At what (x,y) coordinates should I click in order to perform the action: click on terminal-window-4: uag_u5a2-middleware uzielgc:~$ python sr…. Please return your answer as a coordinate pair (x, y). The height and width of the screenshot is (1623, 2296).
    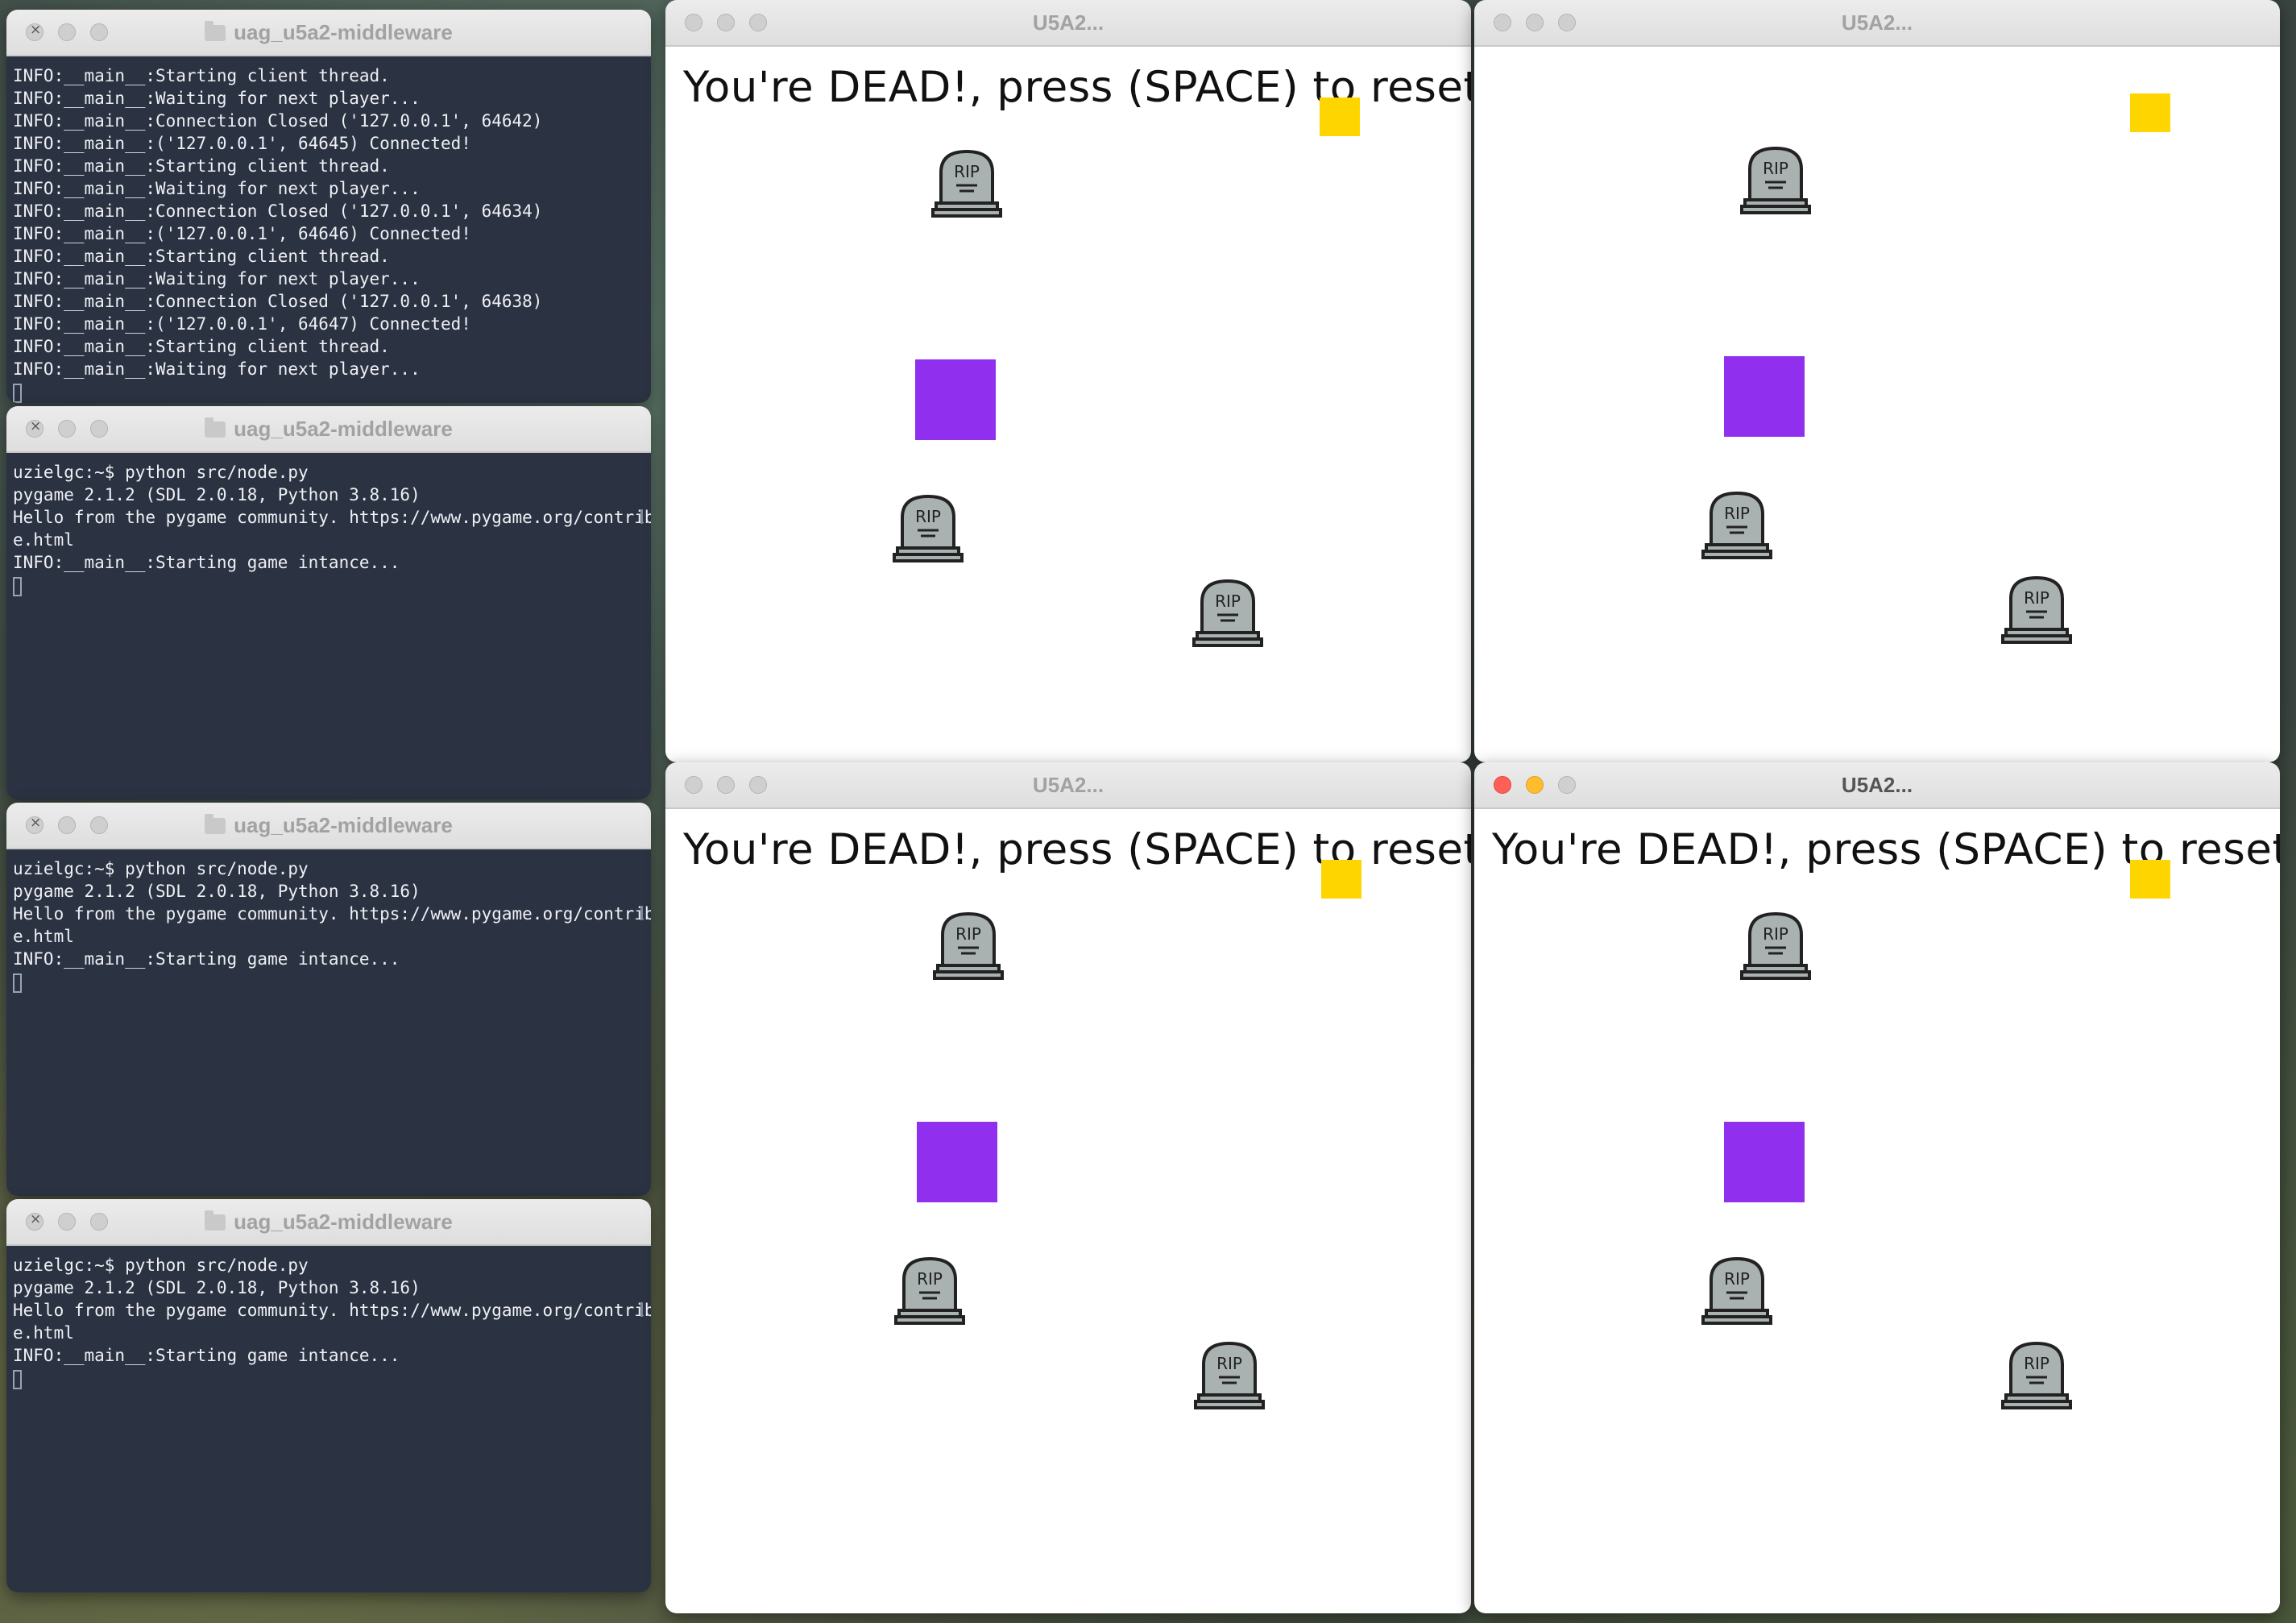
    Looking at the image, I should click on (328, 1396).